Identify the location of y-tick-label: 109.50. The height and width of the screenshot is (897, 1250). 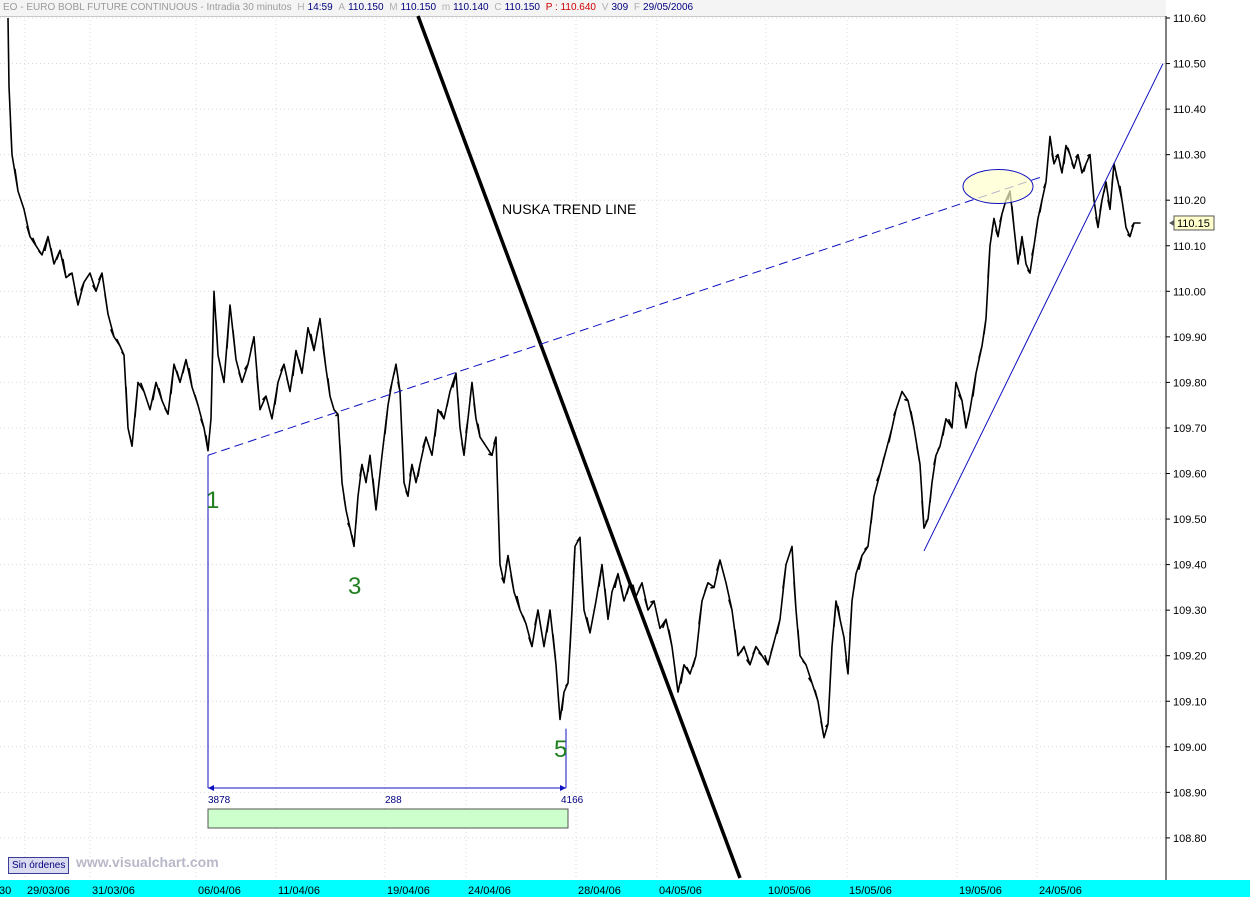
(1190, 520).